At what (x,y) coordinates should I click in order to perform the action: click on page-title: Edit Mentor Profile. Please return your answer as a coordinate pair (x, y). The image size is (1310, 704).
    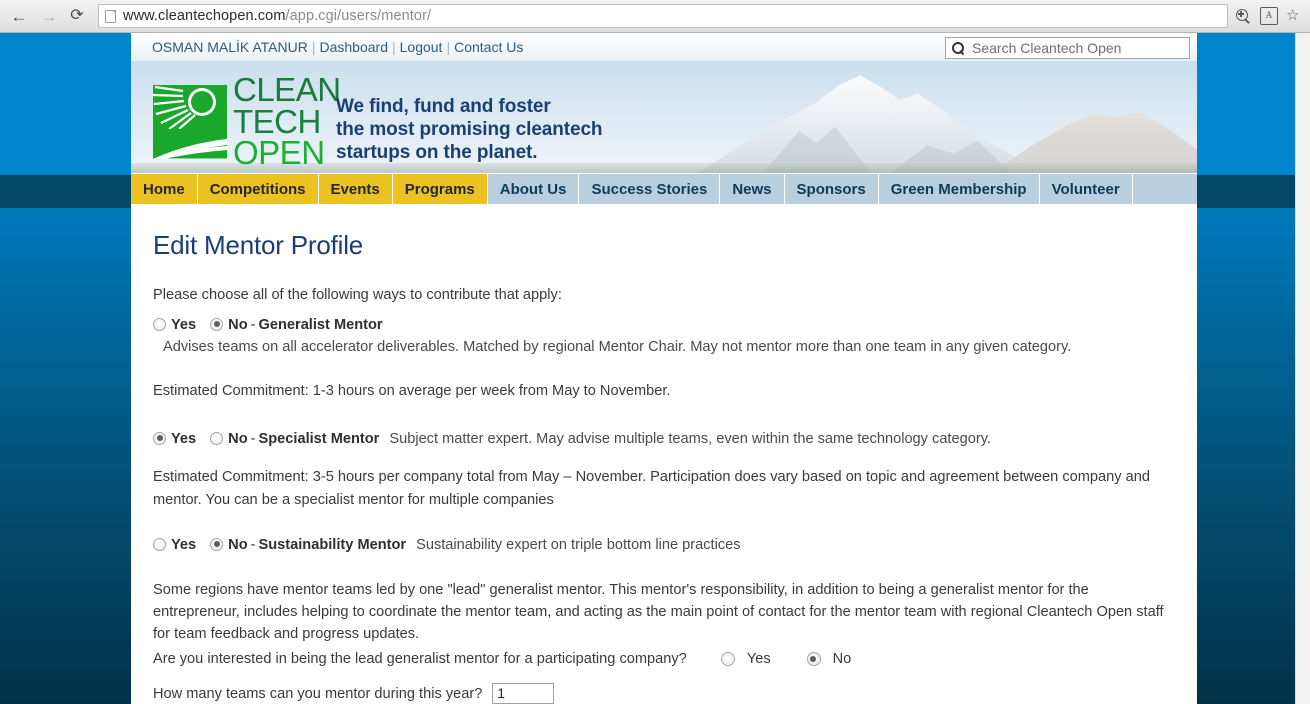
    Looking at the image, I should click on (258, 245).